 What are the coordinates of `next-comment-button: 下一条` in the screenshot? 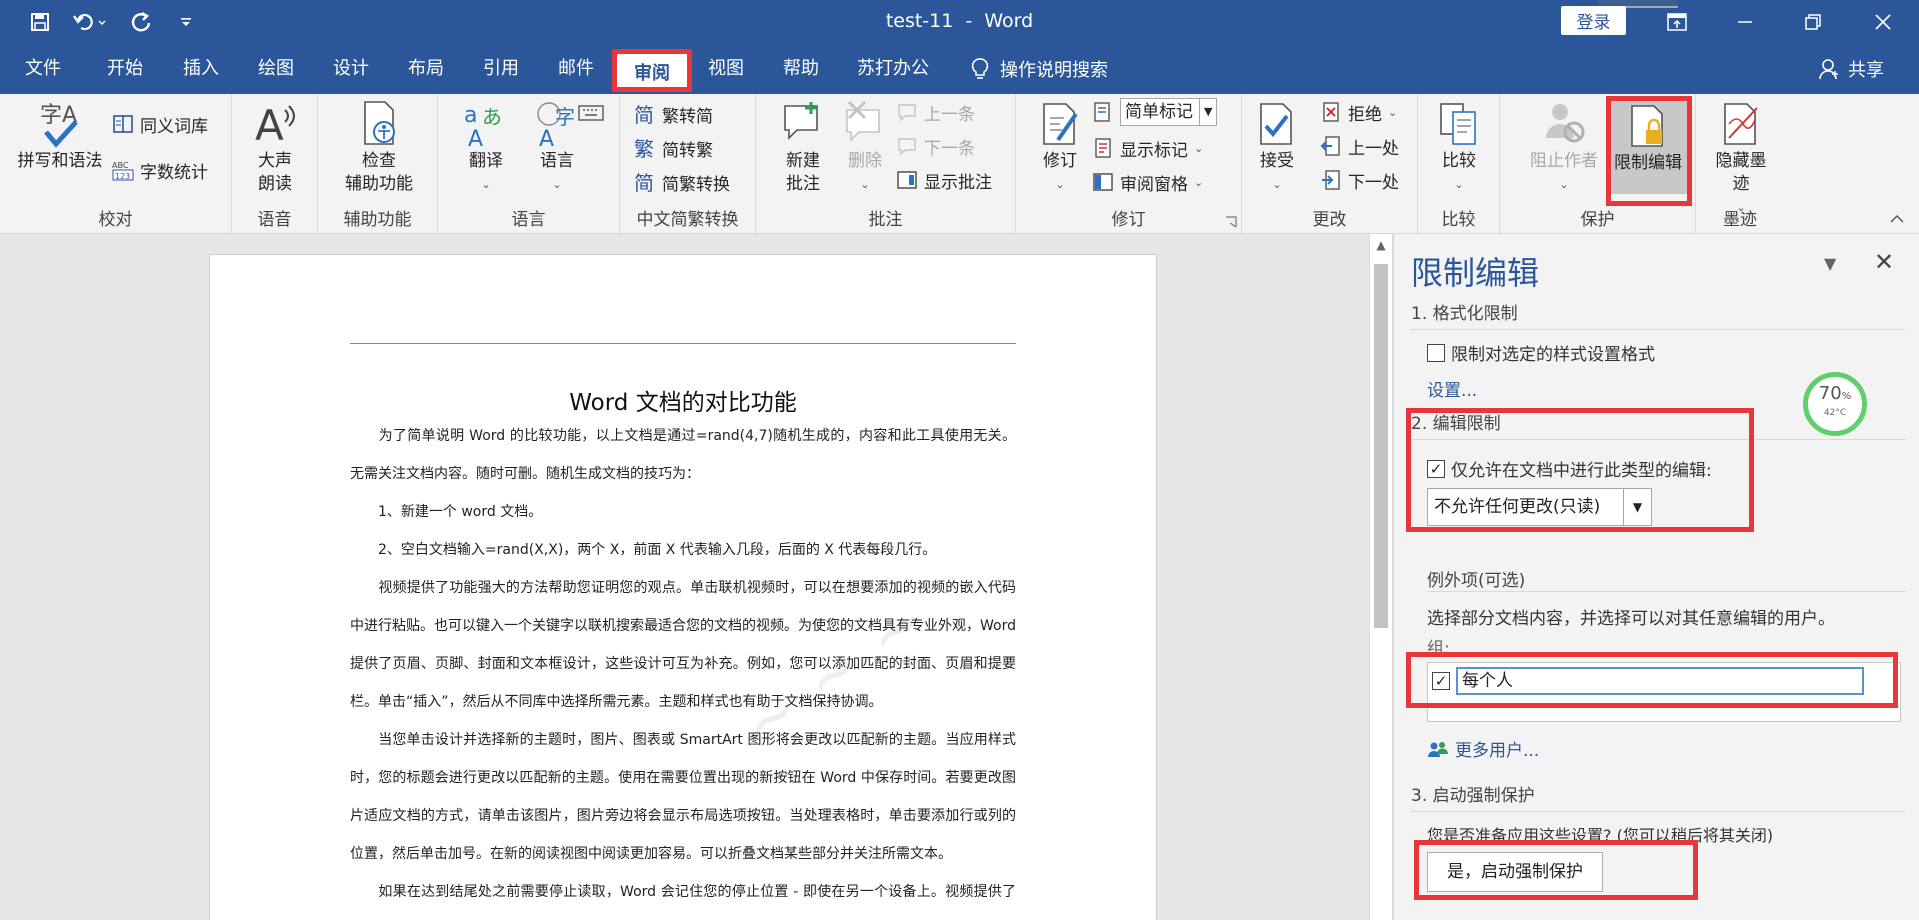 It's located at (935, 146).